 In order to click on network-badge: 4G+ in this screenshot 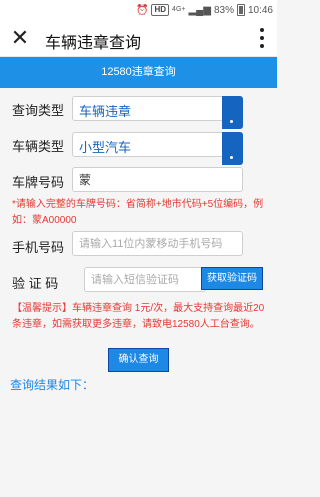, I will do `click(179, 9)`.